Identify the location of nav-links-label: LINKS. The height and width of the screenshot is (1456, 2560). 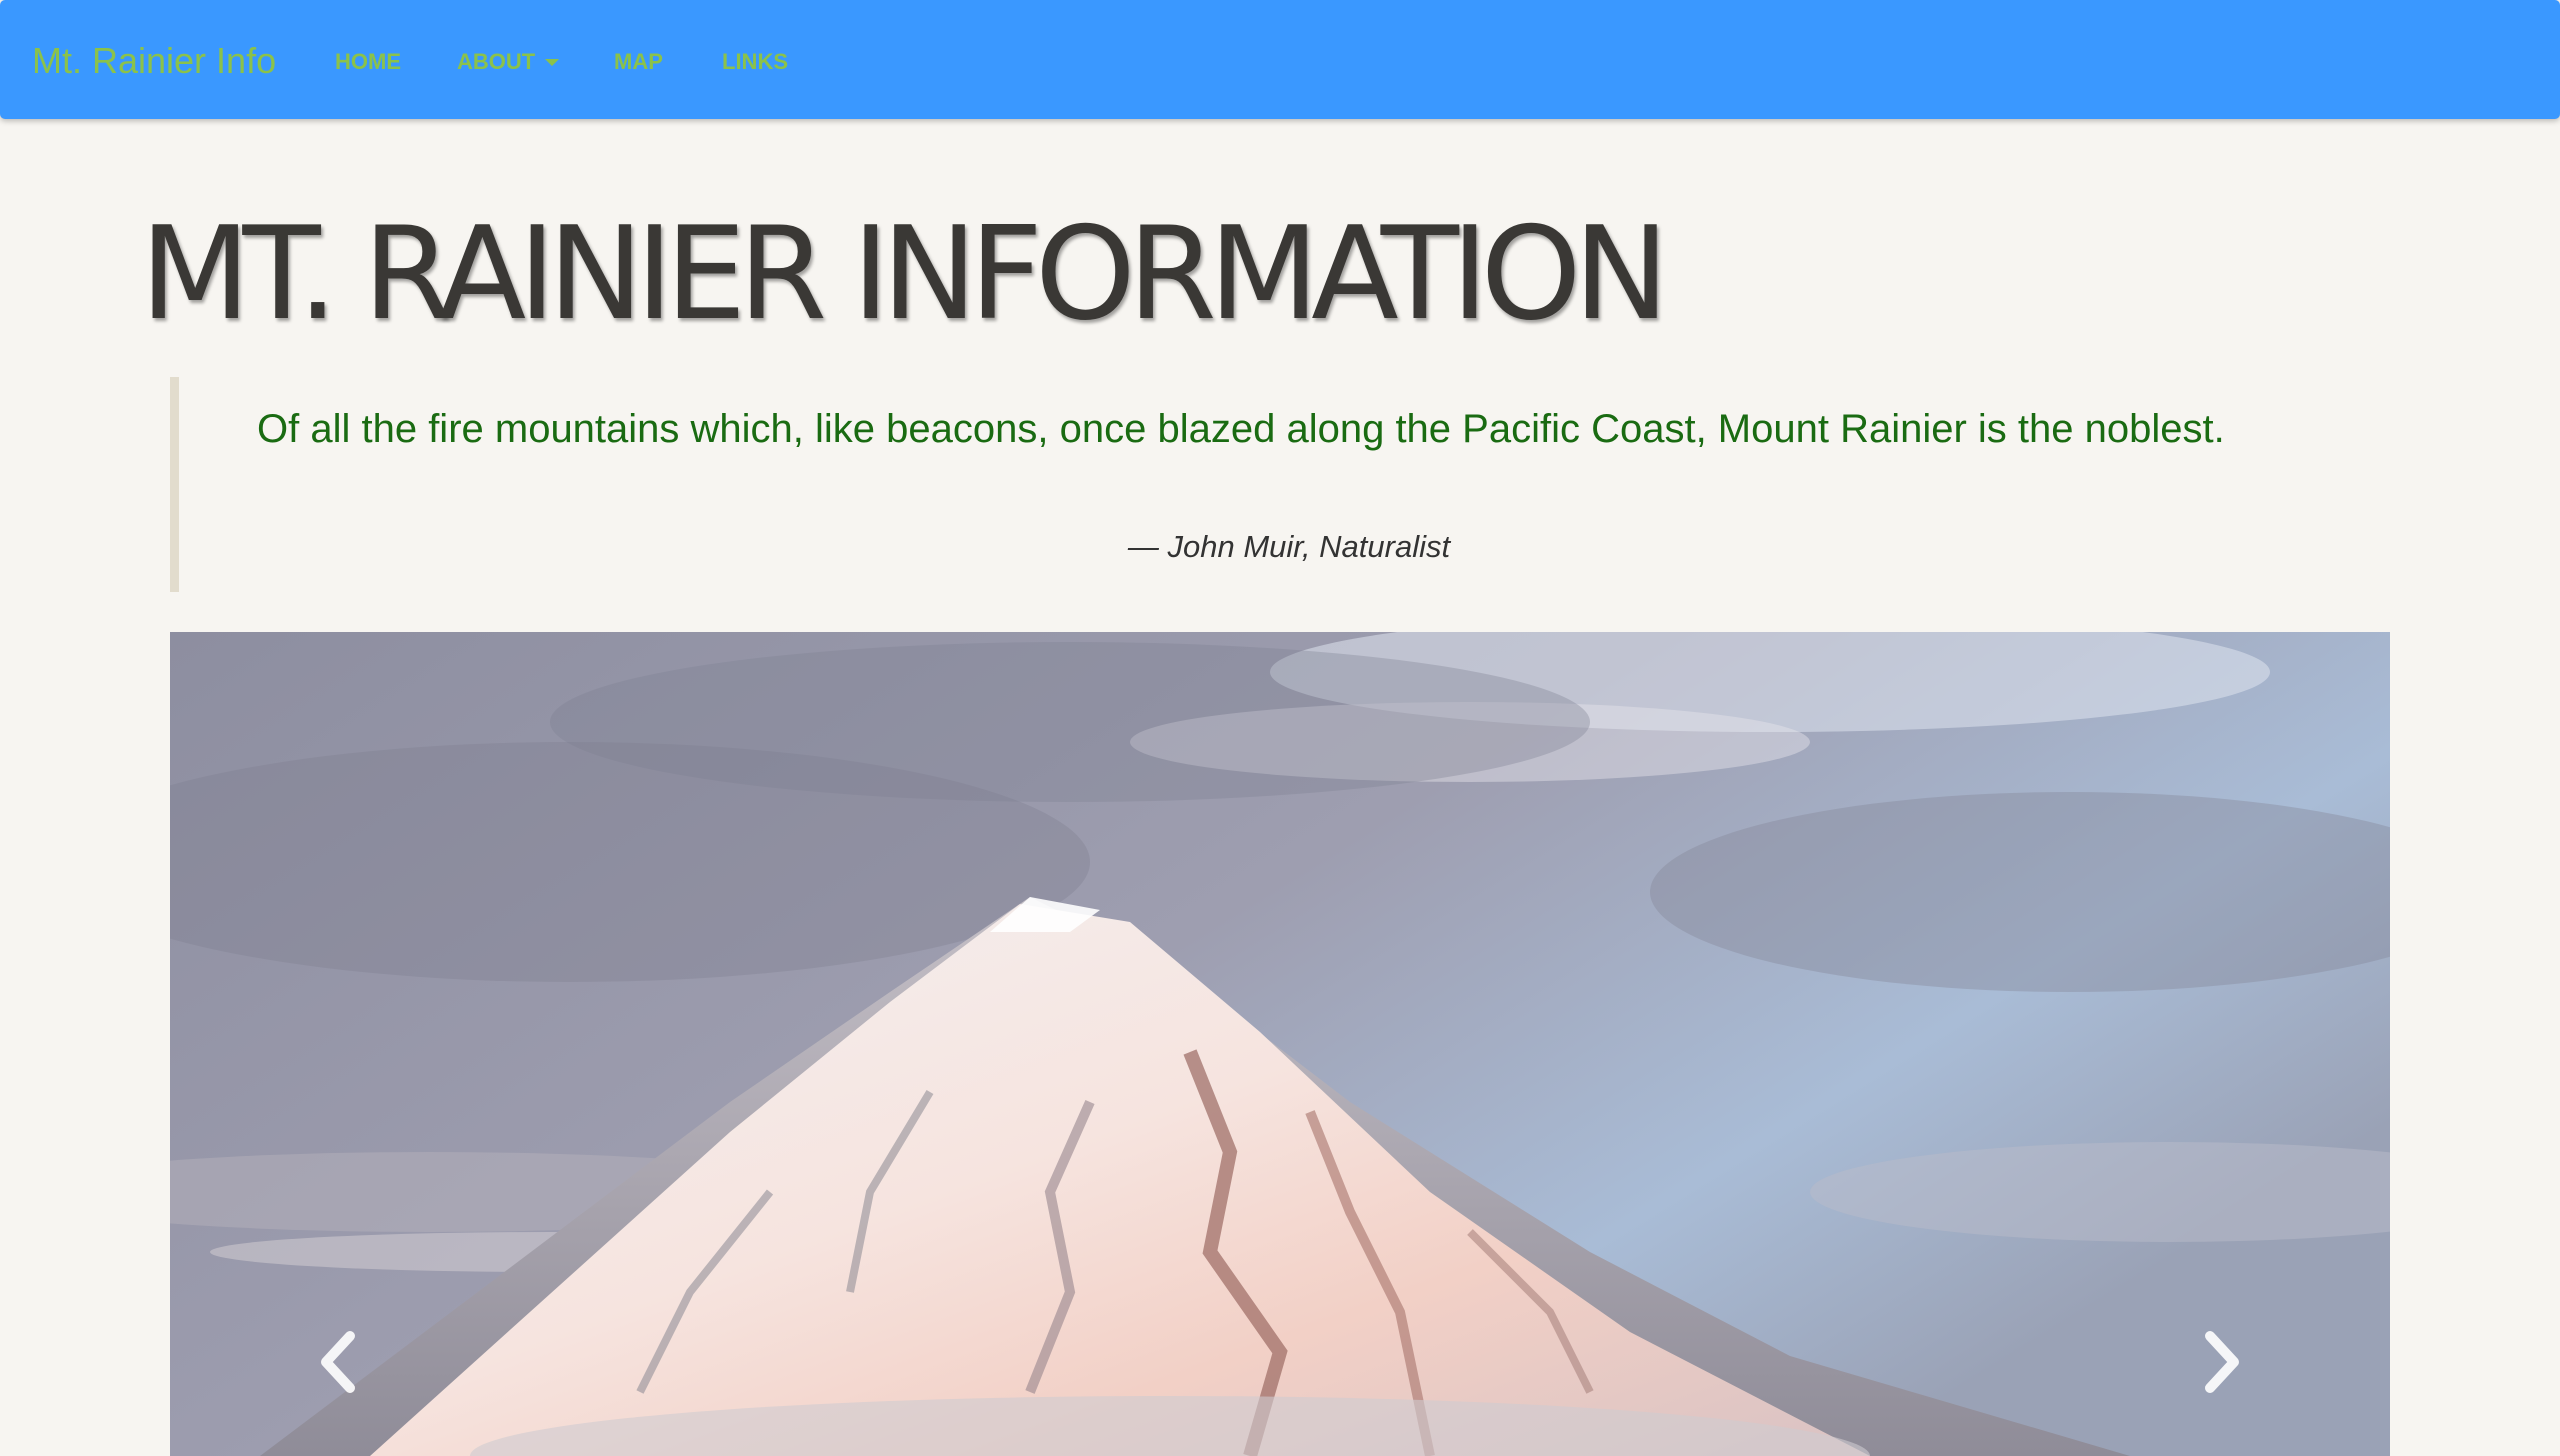
(755, 61).